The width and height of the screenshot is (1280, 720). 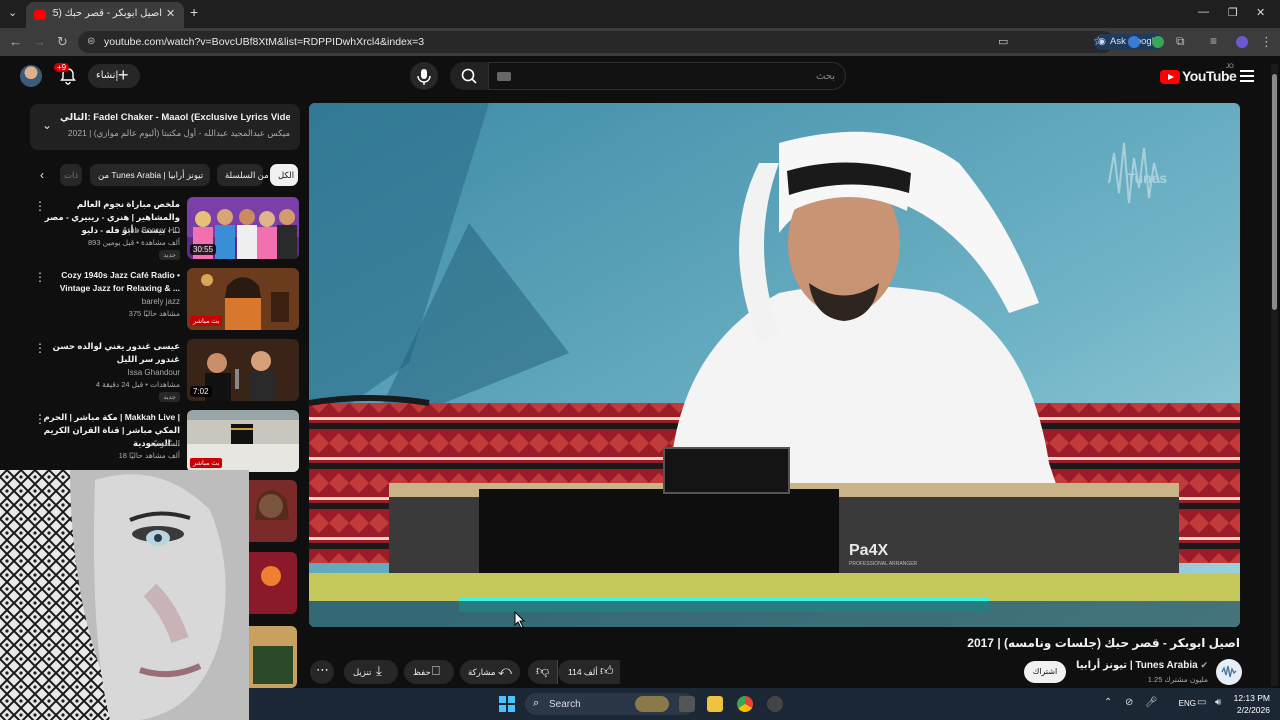 What do you see at coordinates (243, 175) in the screenshot?
I see `chip-series: من السلسلة` at bounding box center [243, 175].